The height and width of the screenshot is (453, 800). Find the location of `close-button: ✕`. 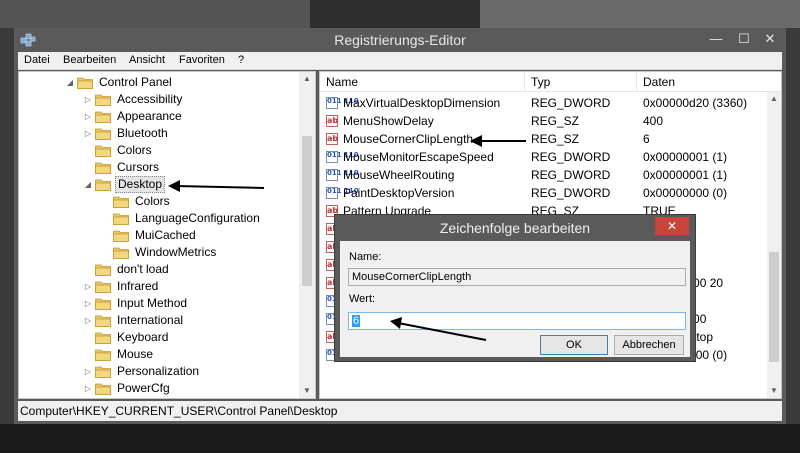

close-button: ✕ is located at coordinates (770, 39).